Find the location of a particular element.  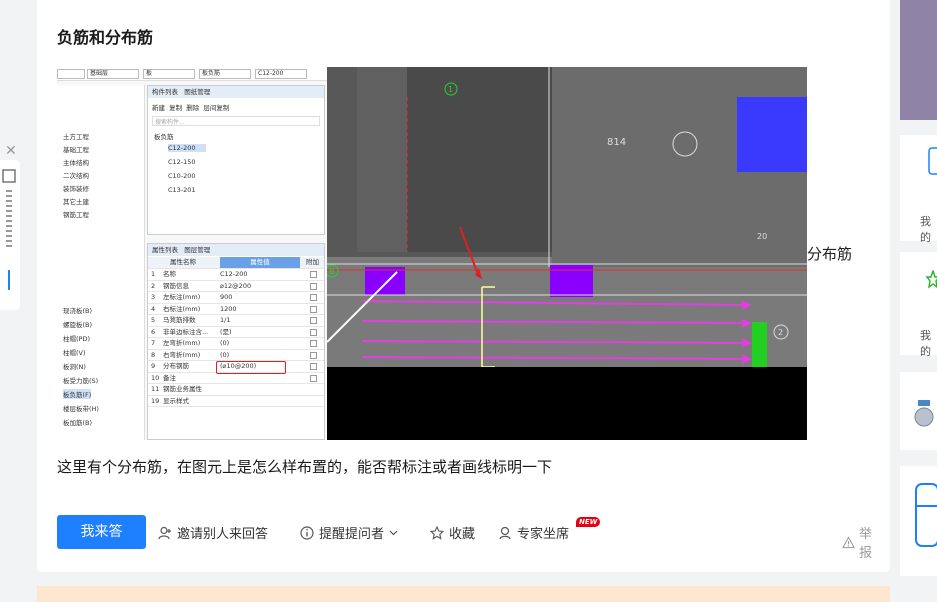

property-index: 2 is located at coordinates (153, 285).